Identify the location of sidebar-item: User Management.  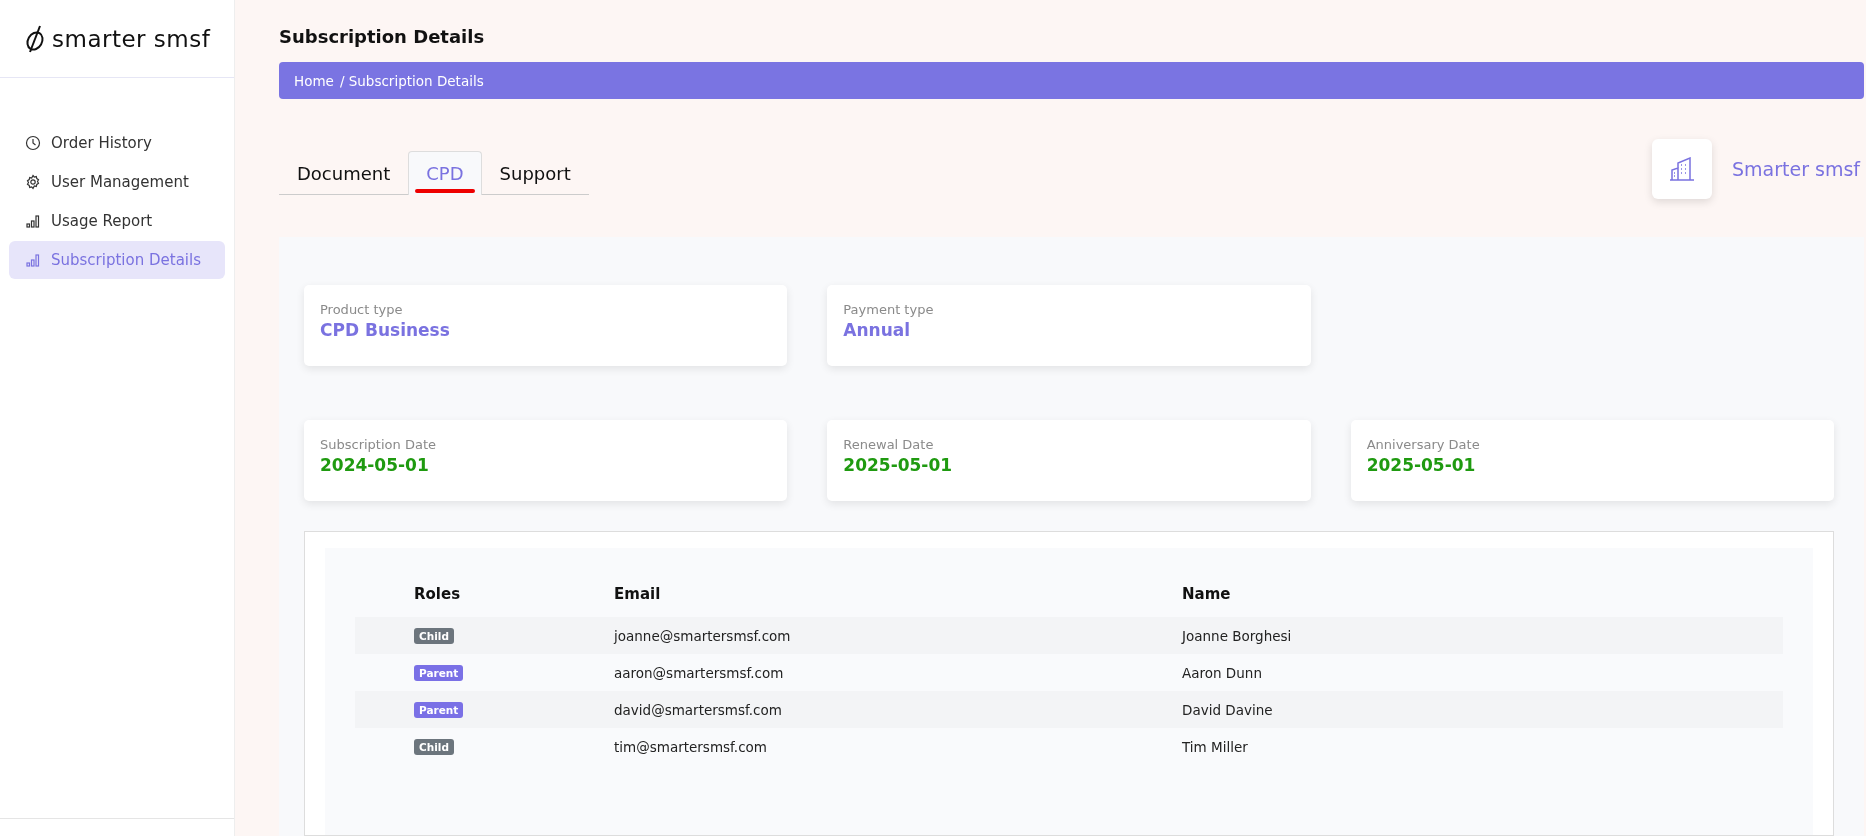
(117, 182).